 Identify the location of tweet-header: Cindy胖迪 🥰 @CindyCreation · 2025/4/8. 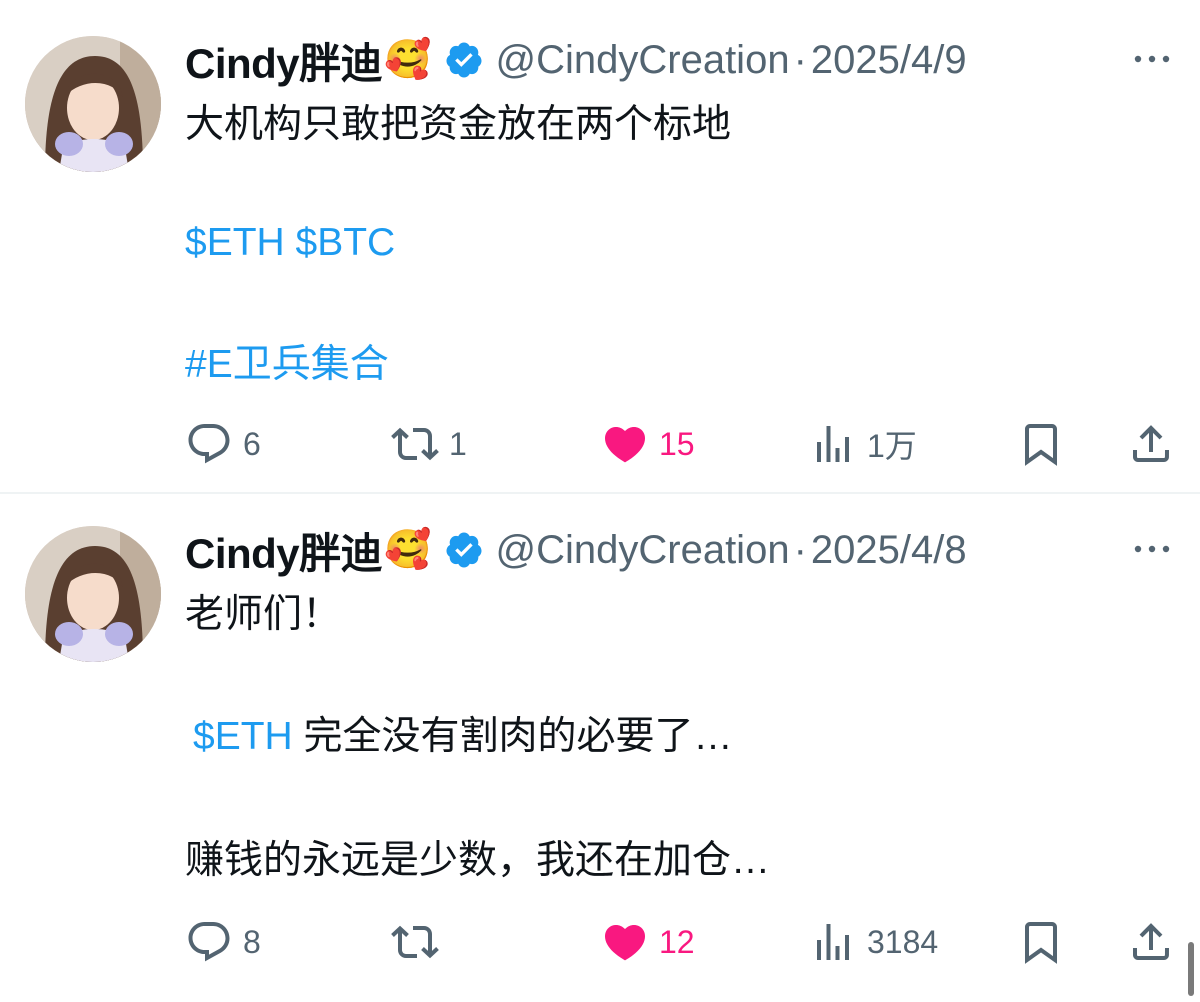
(576, 550).